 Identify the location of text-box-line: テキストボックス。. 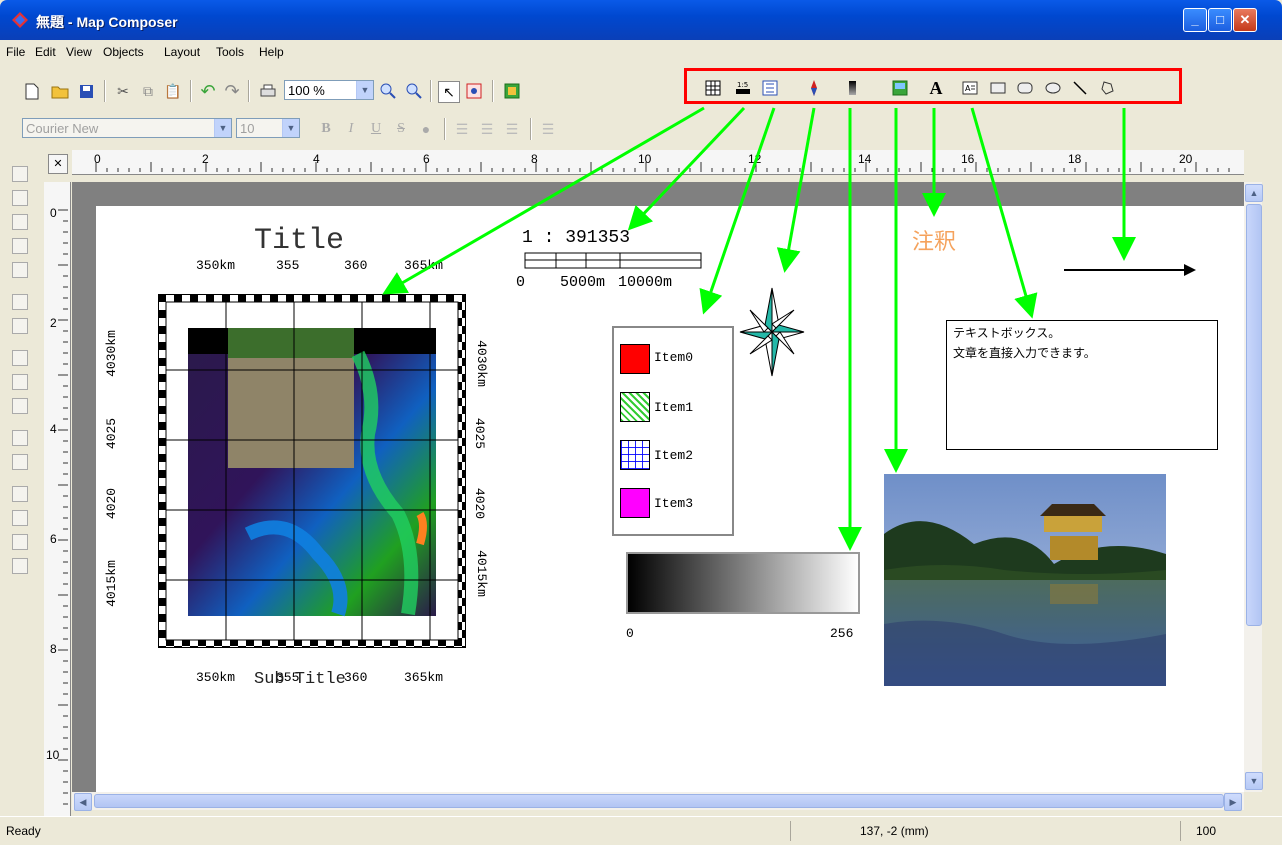
(1007, 333).